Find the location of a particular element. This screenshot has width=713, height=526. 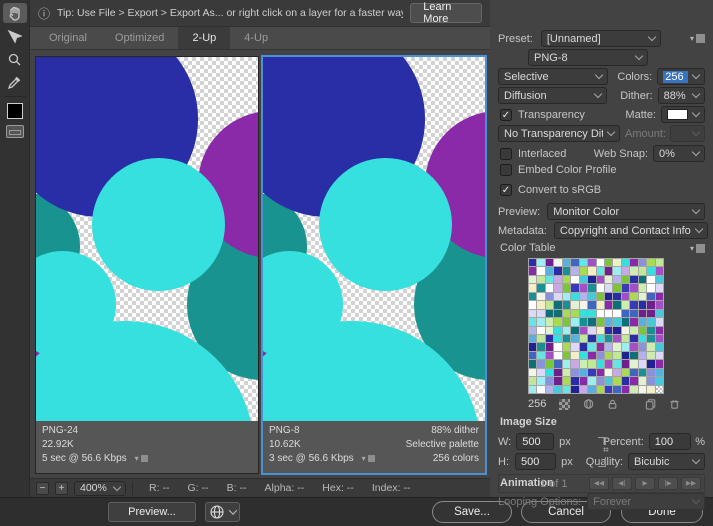

format-dropdown: PNG-8 is located at coordinates (588, 57).